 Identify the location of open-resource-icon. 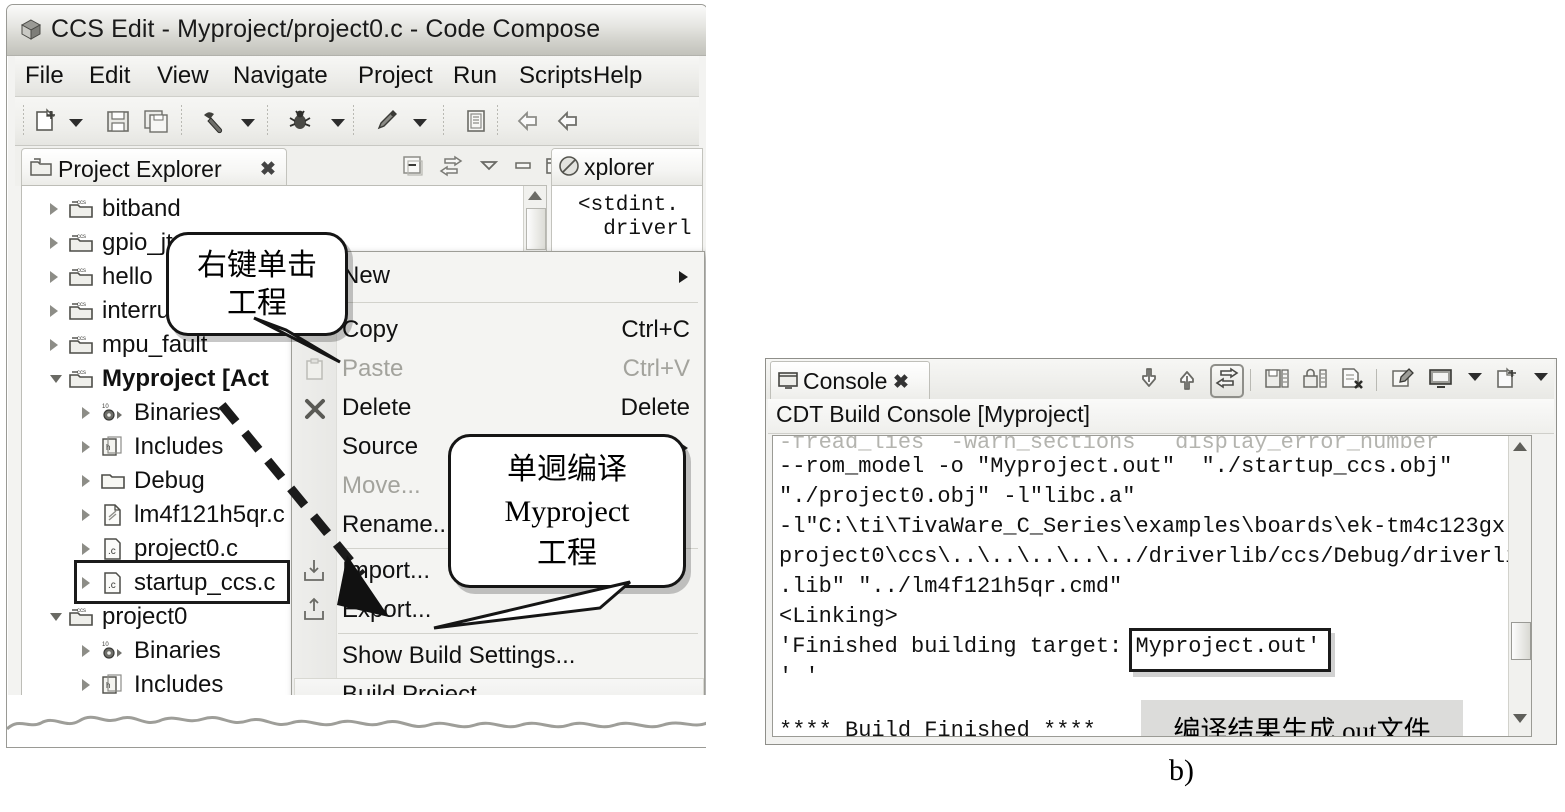
(476, 121).